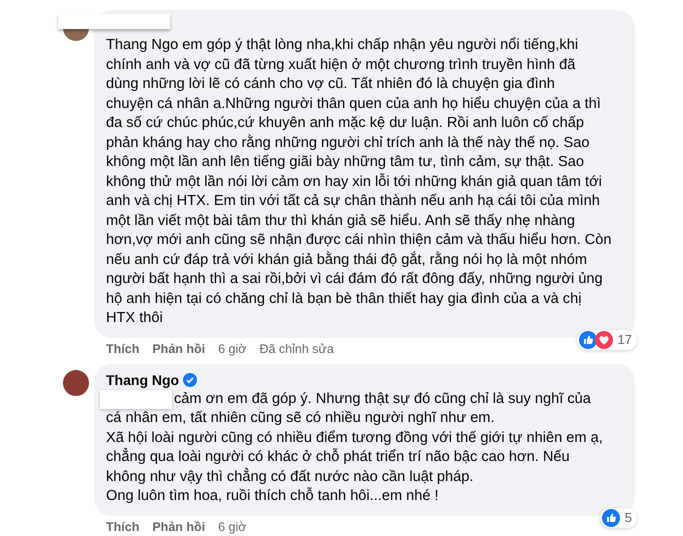 Image resolution: width=683 pixels, height=536 pixels. What do you see at coordinates (296, 349) in the screenshot?
I see `edited-label: Đã chỉnh sửa` at bounding box center [296, 349].